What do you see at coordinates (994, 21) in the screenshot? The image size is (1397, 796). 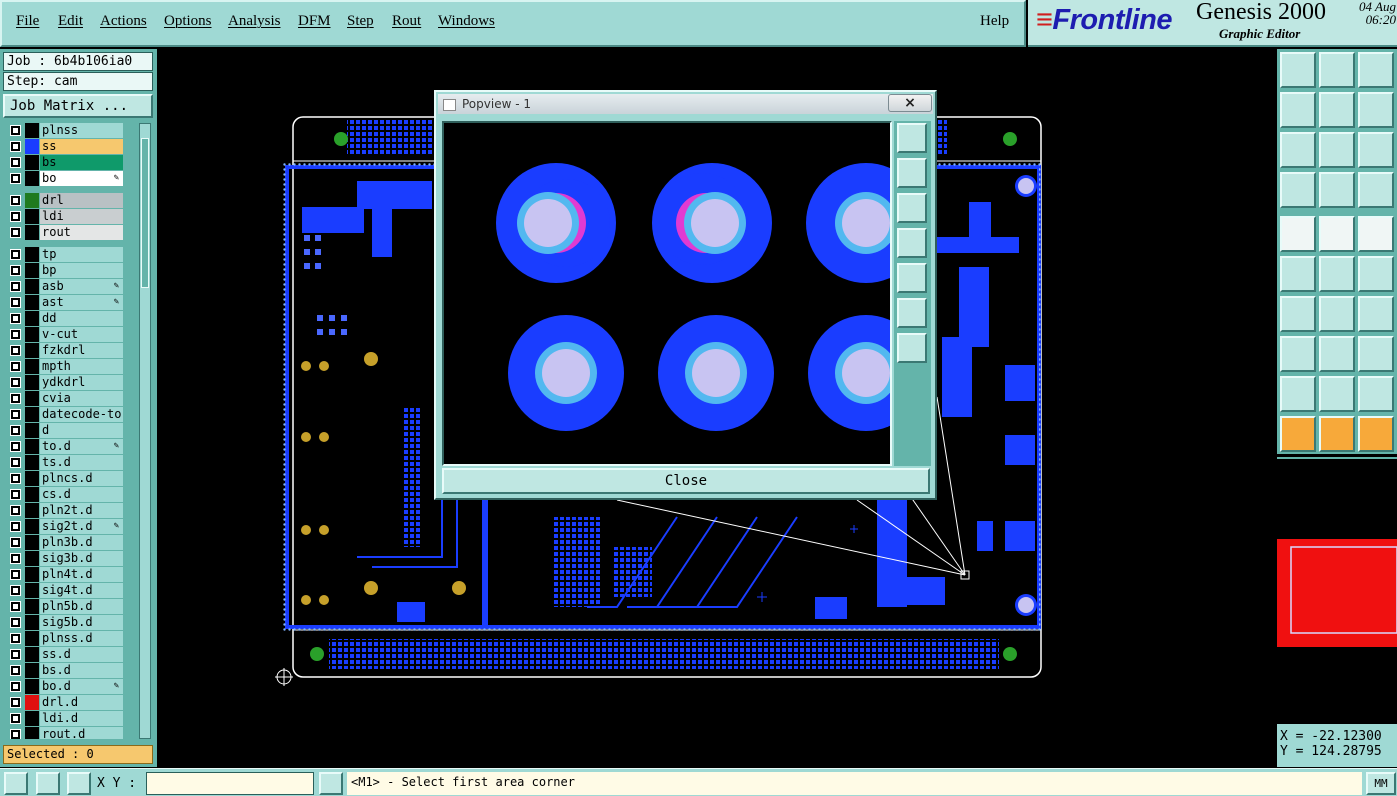 I see `menu-help: Help` at bounding box center [994, 21].